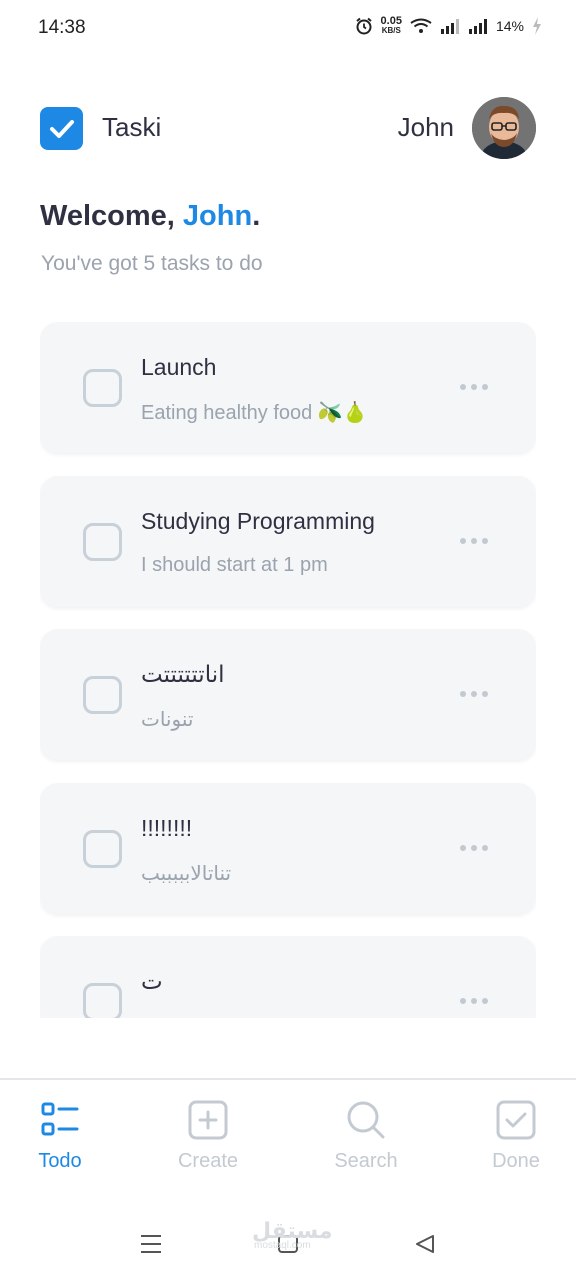  I want to click on nav-label-todo: Todo, so click(60, 1161).